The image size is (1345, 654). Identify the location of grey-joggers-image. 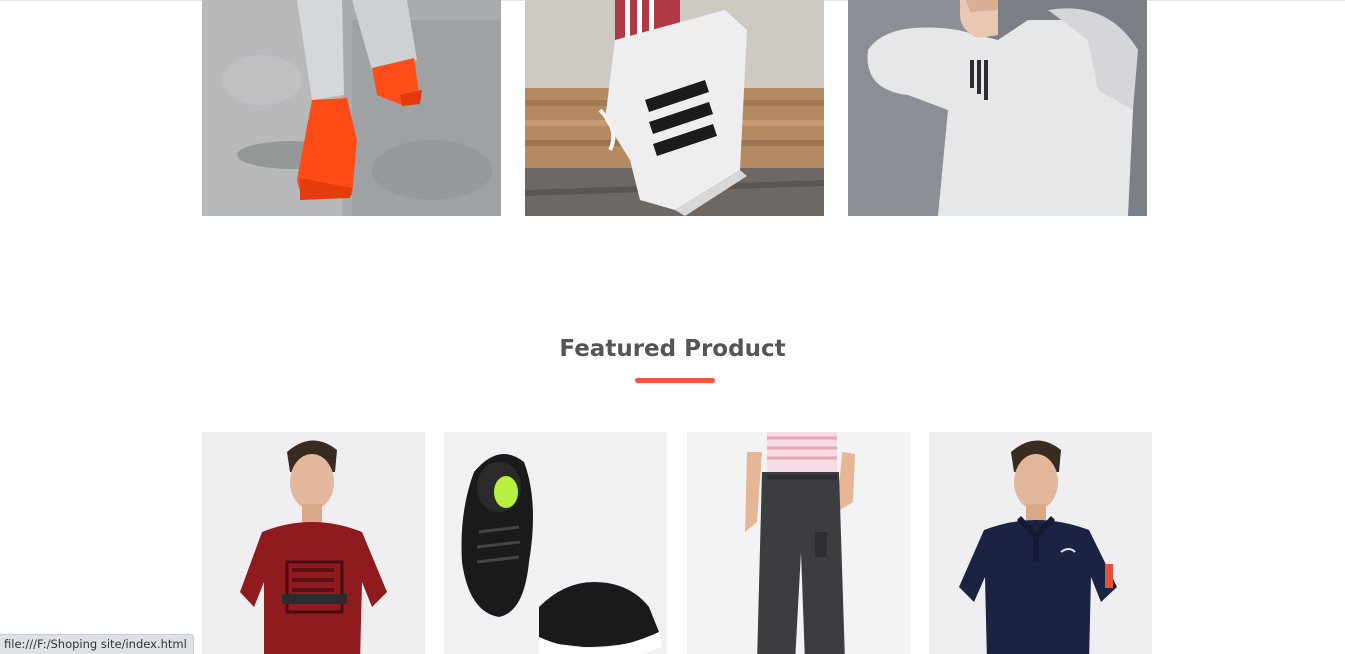
(798, 543).